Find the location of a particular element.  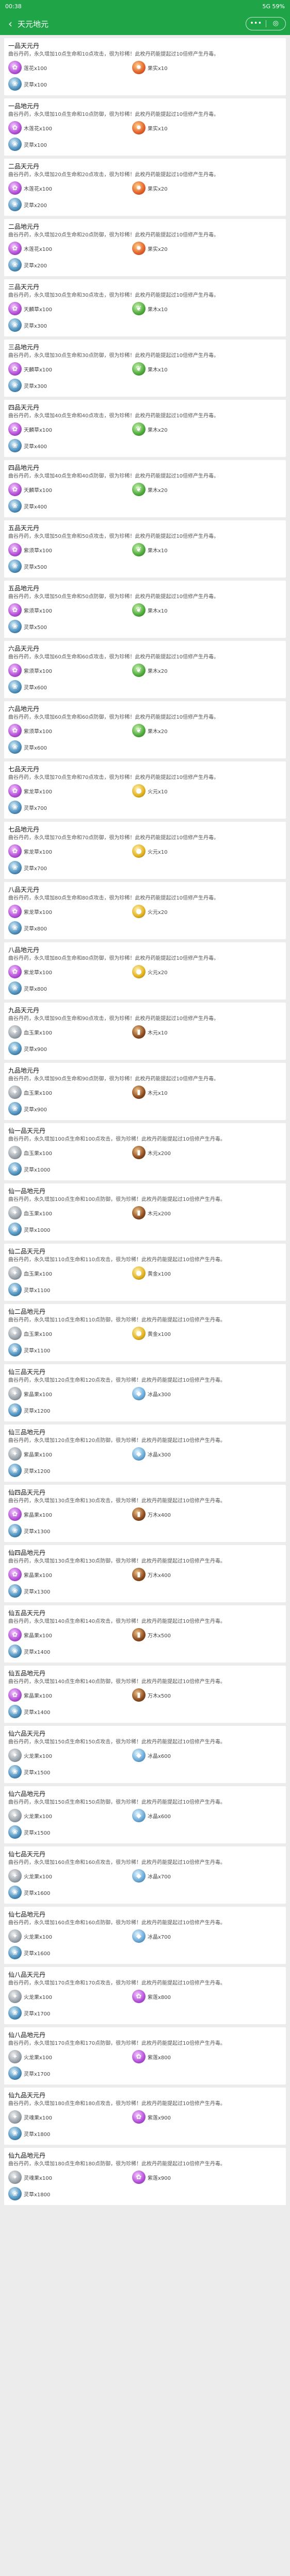

status-time: 00:38 is located at coordinates (13, 6).